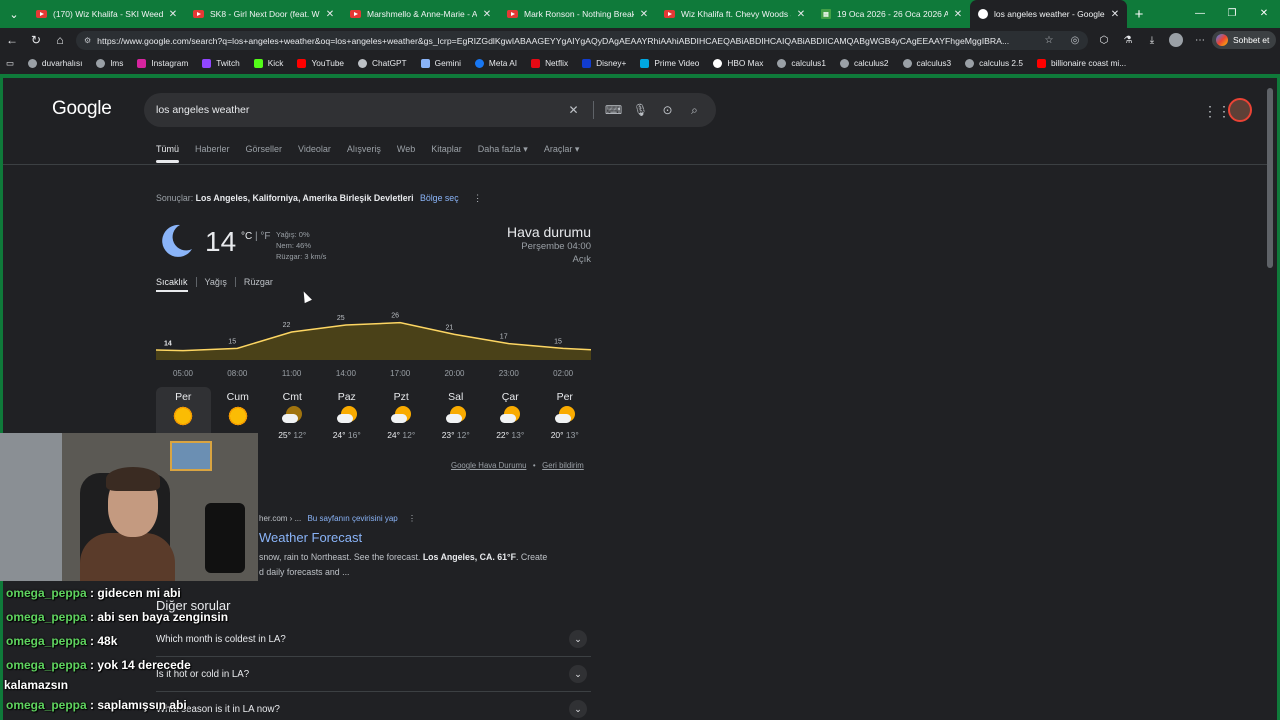 The image size is (1280, 720). I want to click on home-icon: ⌂, so click(60, 40).